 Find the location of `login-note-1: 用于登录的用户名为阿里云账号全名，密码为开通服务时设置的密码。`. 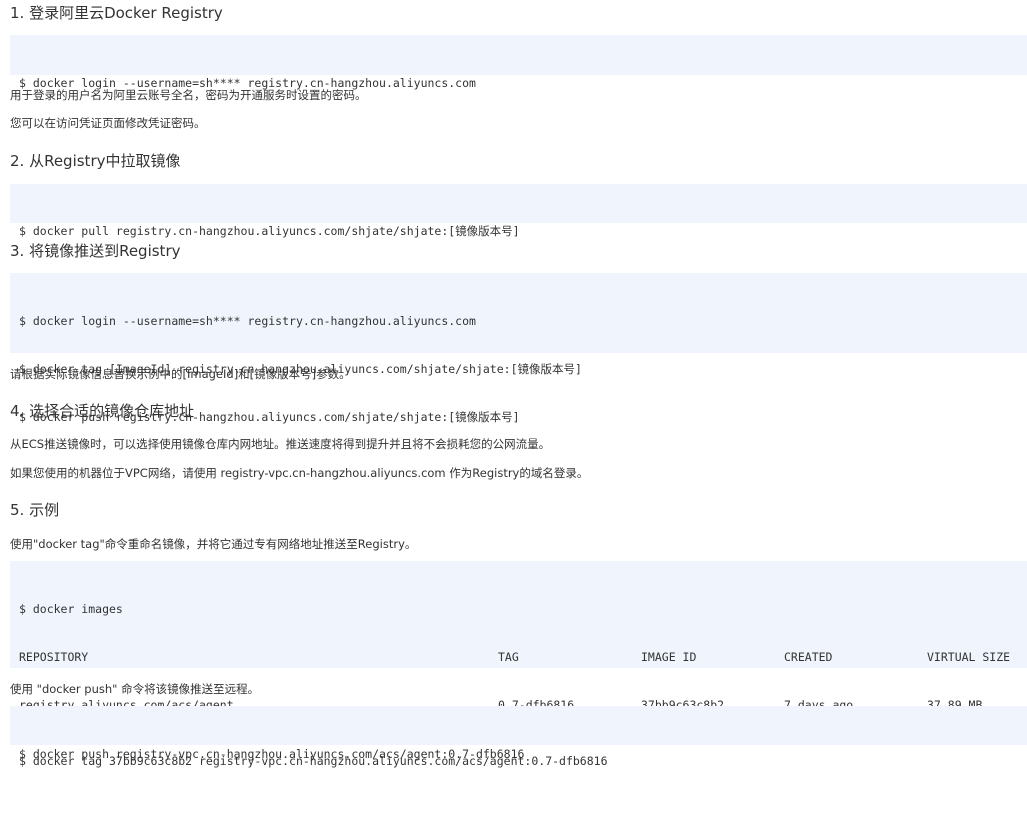

login-note-1: 用于登录的用户名为阿里云账号全名，密码为开通服务时设置的密码。 is located at coordinates (188, 95).